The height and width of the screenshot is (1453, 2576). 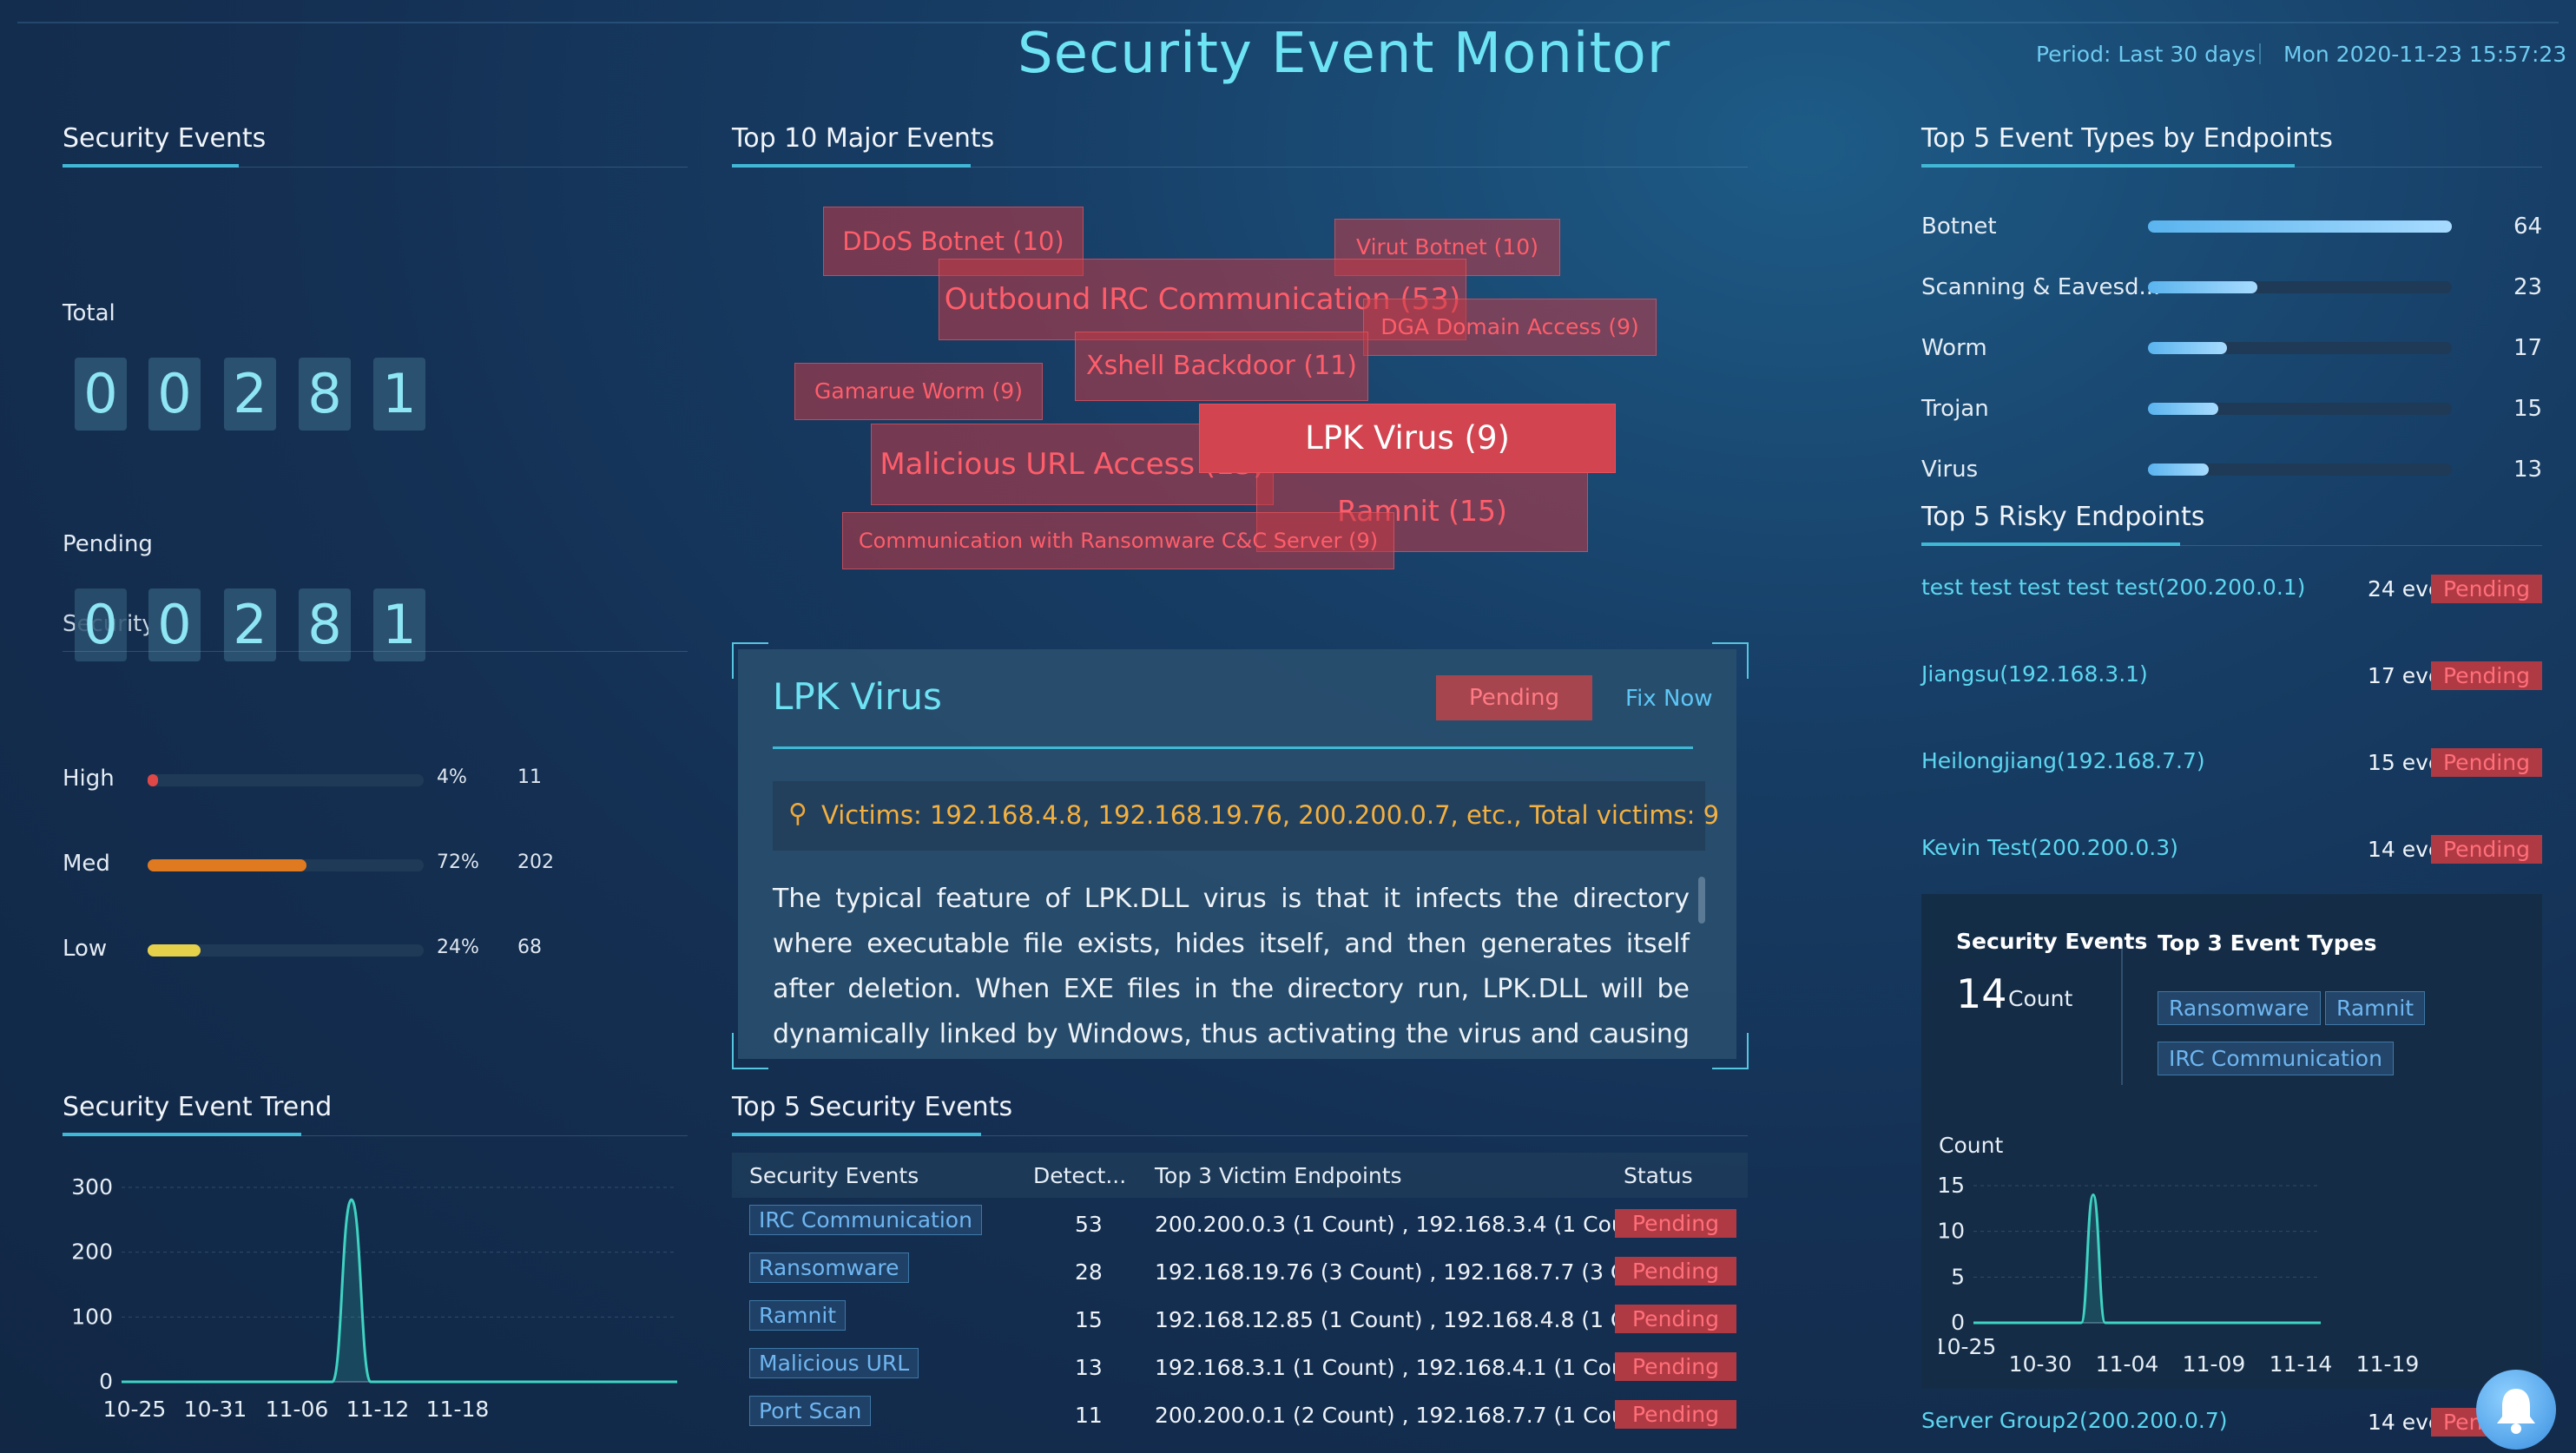 I want to click on endpoint-name: Server Group2(200.200.0.7), so click(x=2074, y=1420).